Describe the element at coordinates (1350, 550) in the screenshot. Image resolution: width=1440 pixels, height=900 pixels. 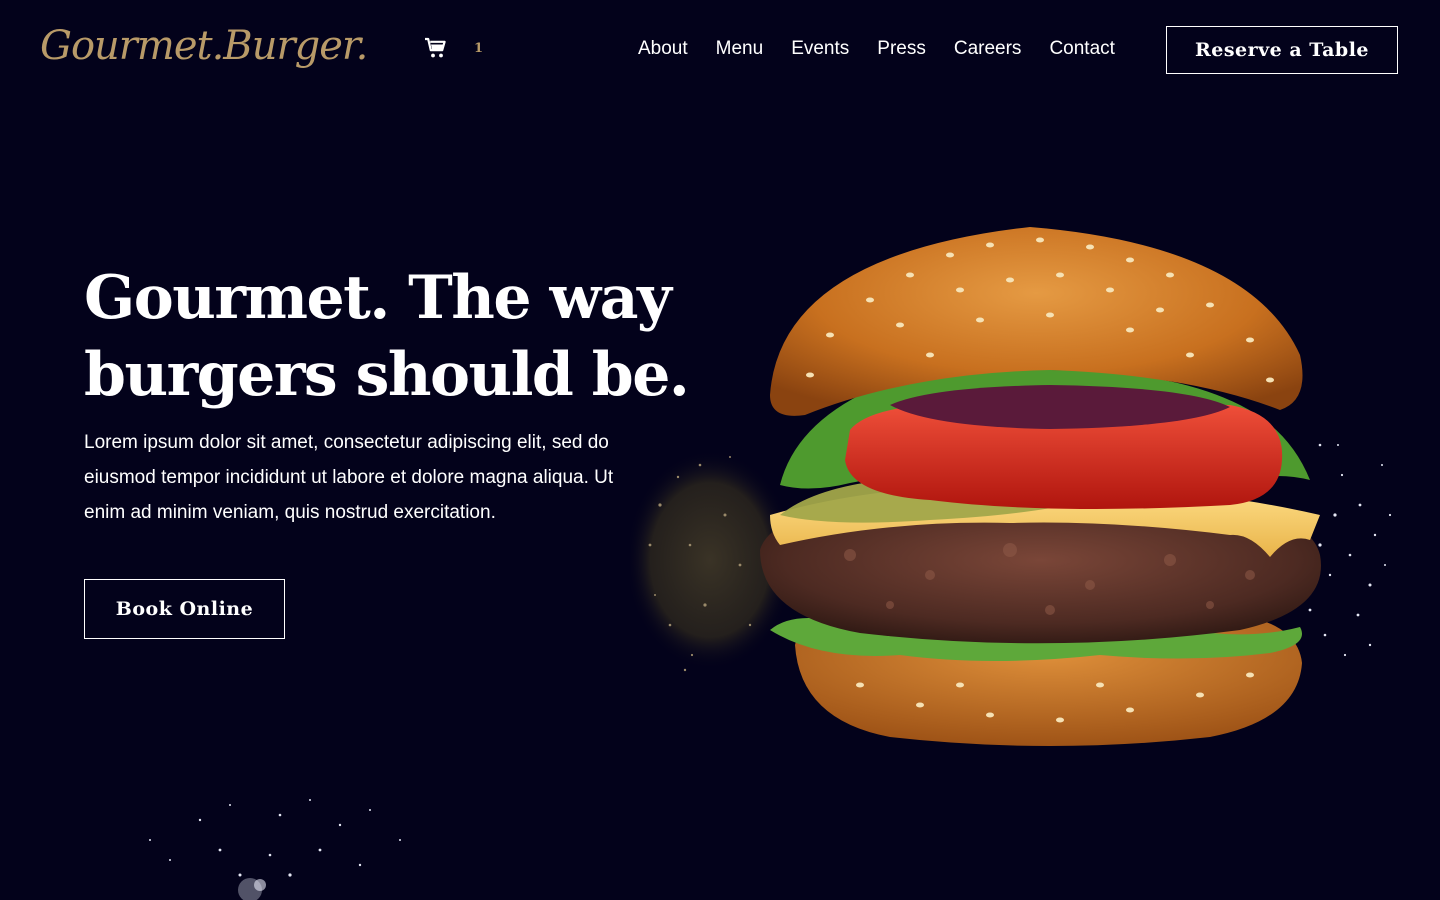
I see `salt-specks` at that location.